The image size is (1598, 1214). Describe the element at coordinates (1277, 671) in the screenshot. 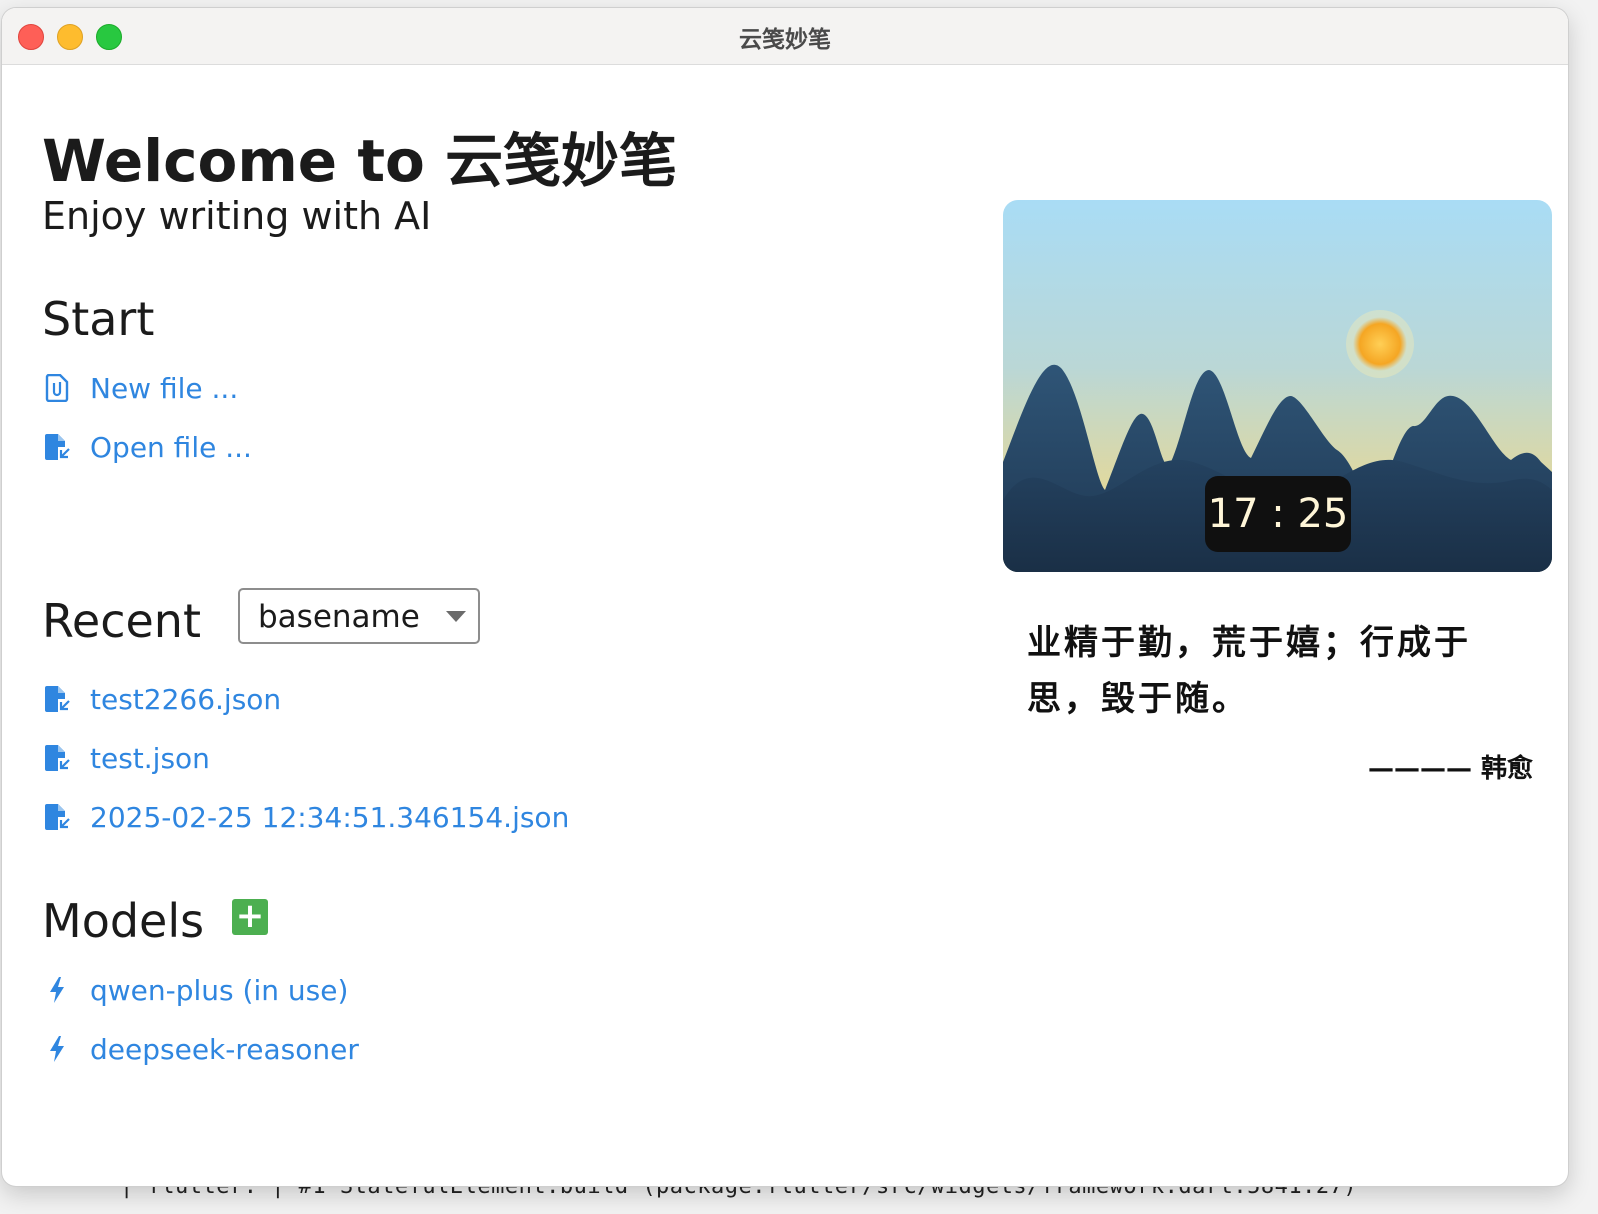

I see `quote-text: 业精于勤，荒于嬉；行成于 思，毁于随。` at that location.